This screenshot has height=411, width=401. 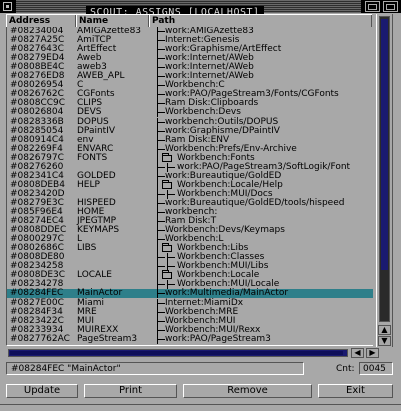 What do you see at coordinates (384, 144) in the screenshot?
I see `vertical-scroll-knob` at bounding box center [384, 144].